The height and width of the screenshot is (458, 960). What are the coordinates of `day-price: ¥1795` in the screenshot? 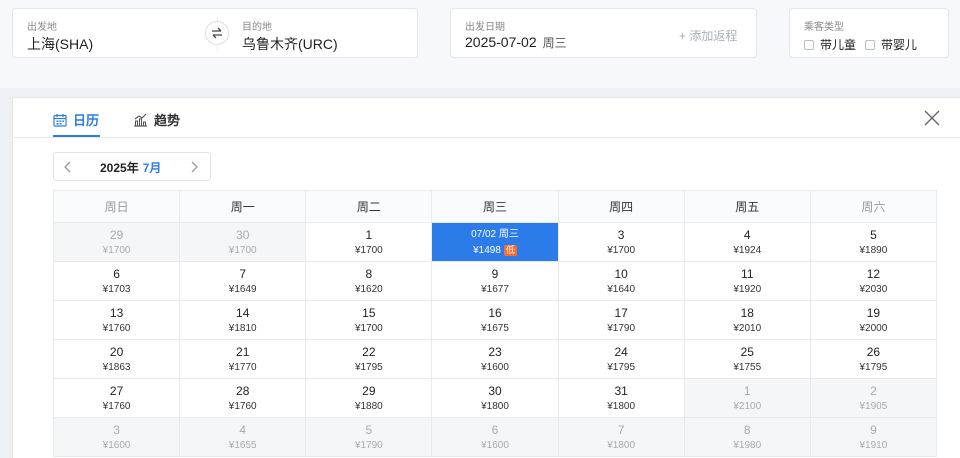 It's located at (874, 367).